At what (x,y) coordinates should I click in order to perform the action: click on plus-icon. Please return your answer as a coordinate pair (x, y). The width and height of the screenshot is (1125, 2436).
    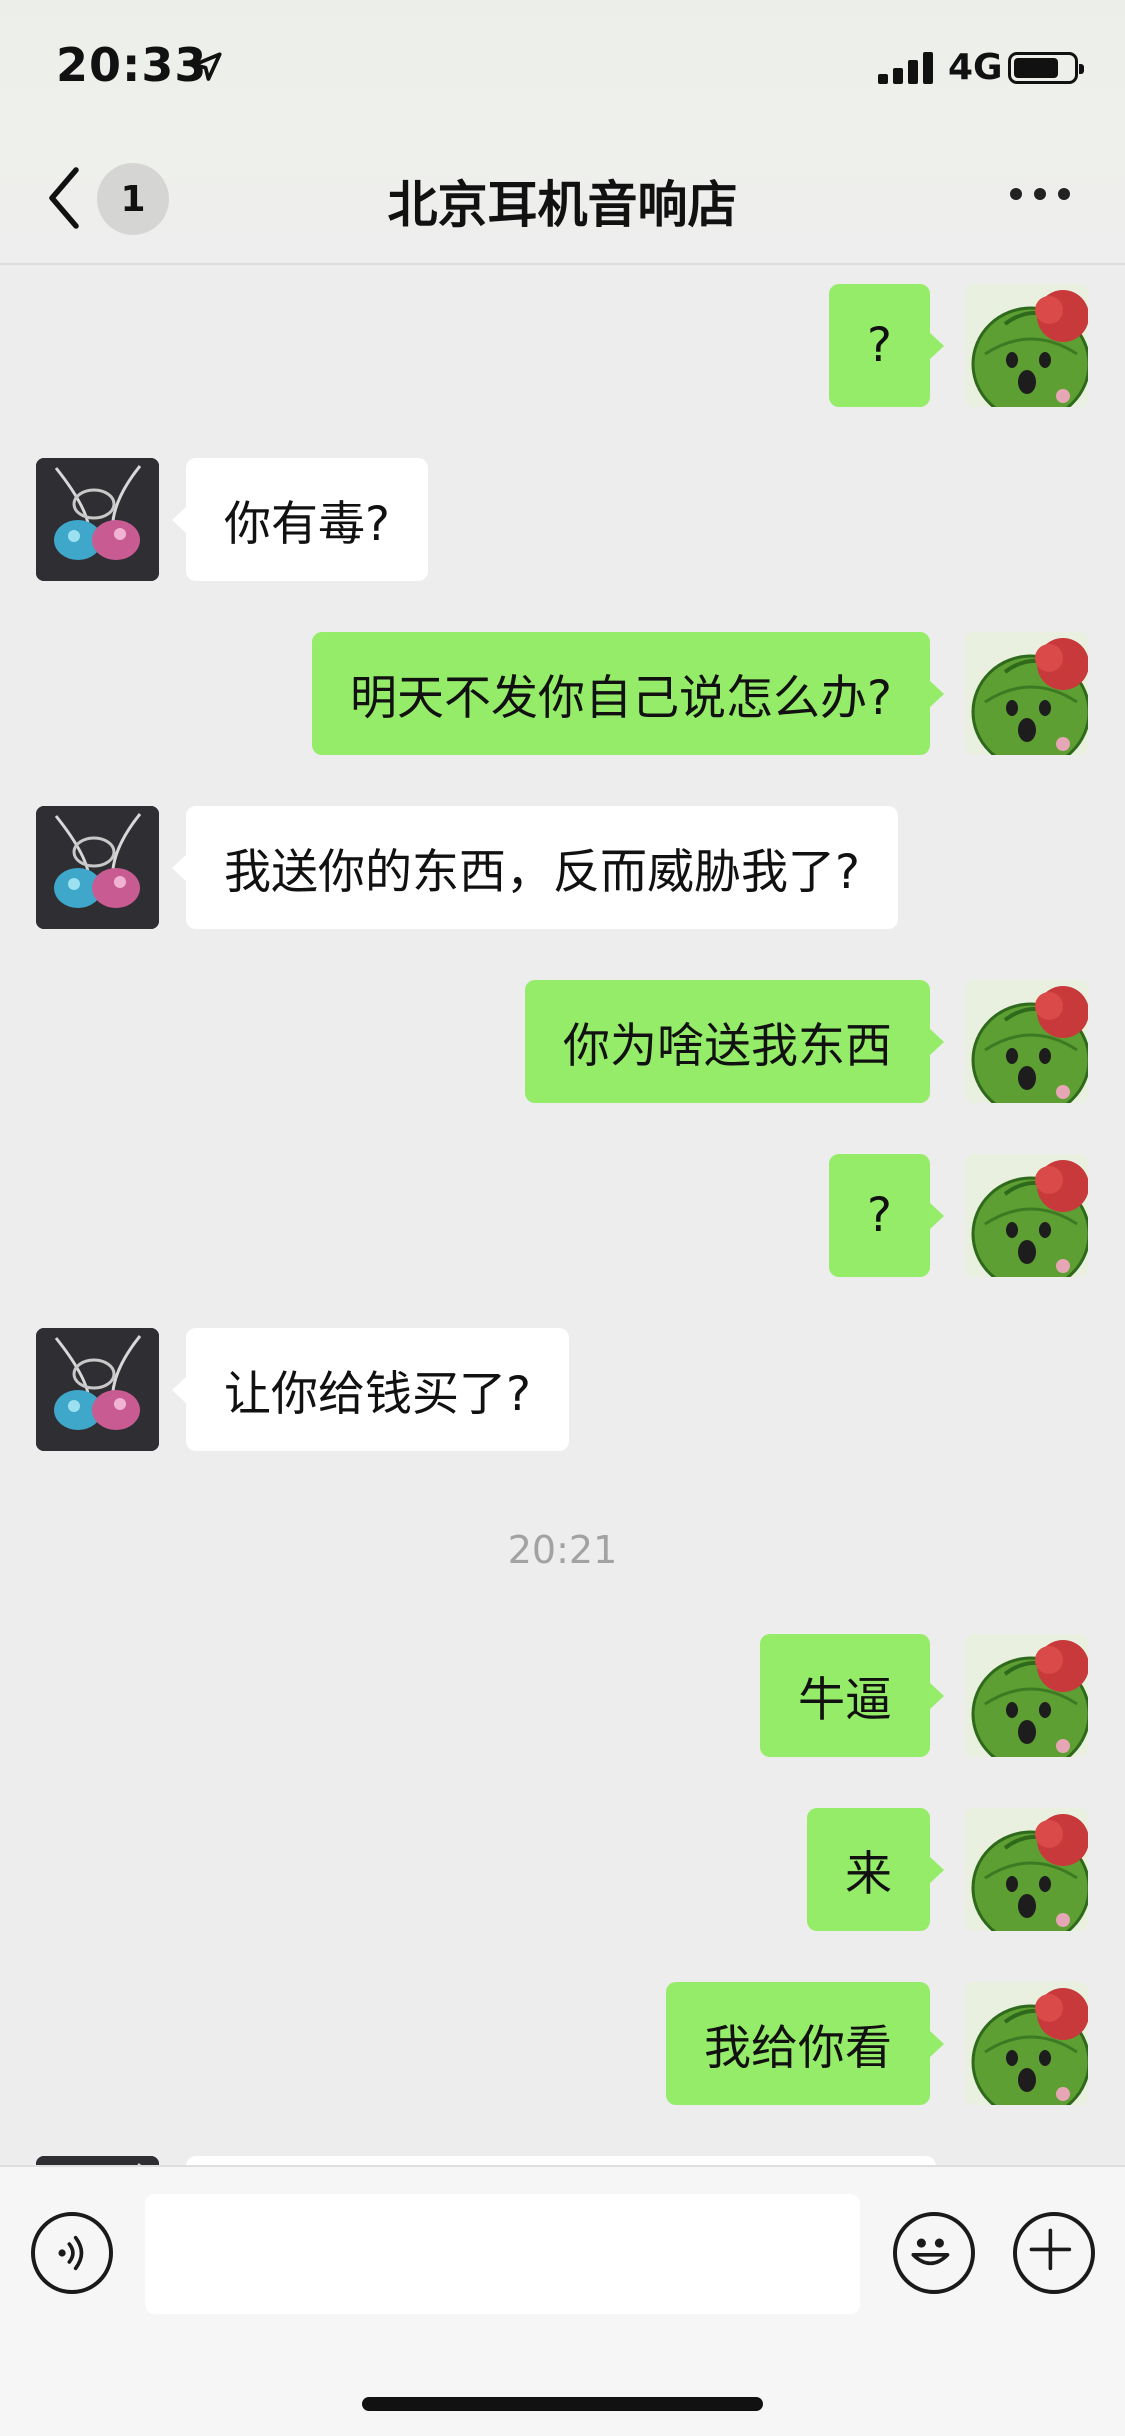
    Looking at the image, I should click on (1054, 2253).